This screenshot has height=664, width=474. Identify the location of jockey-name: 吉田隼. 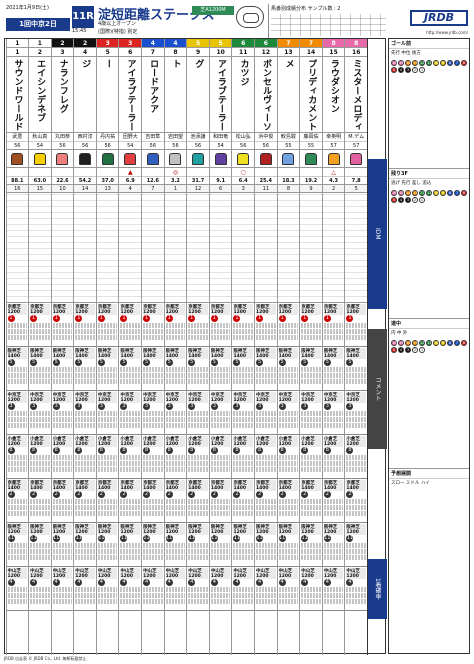
(153, 137).